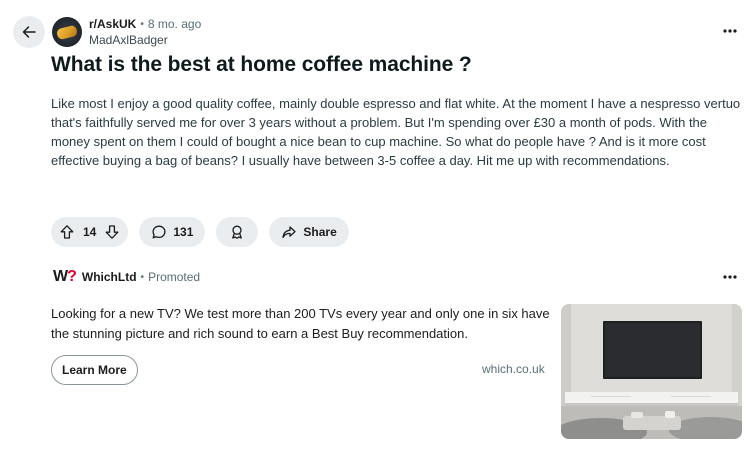 Image resolution: width=753 pixels, height=449 pixels. I want to click on share-label: Share, so click(320, 232).